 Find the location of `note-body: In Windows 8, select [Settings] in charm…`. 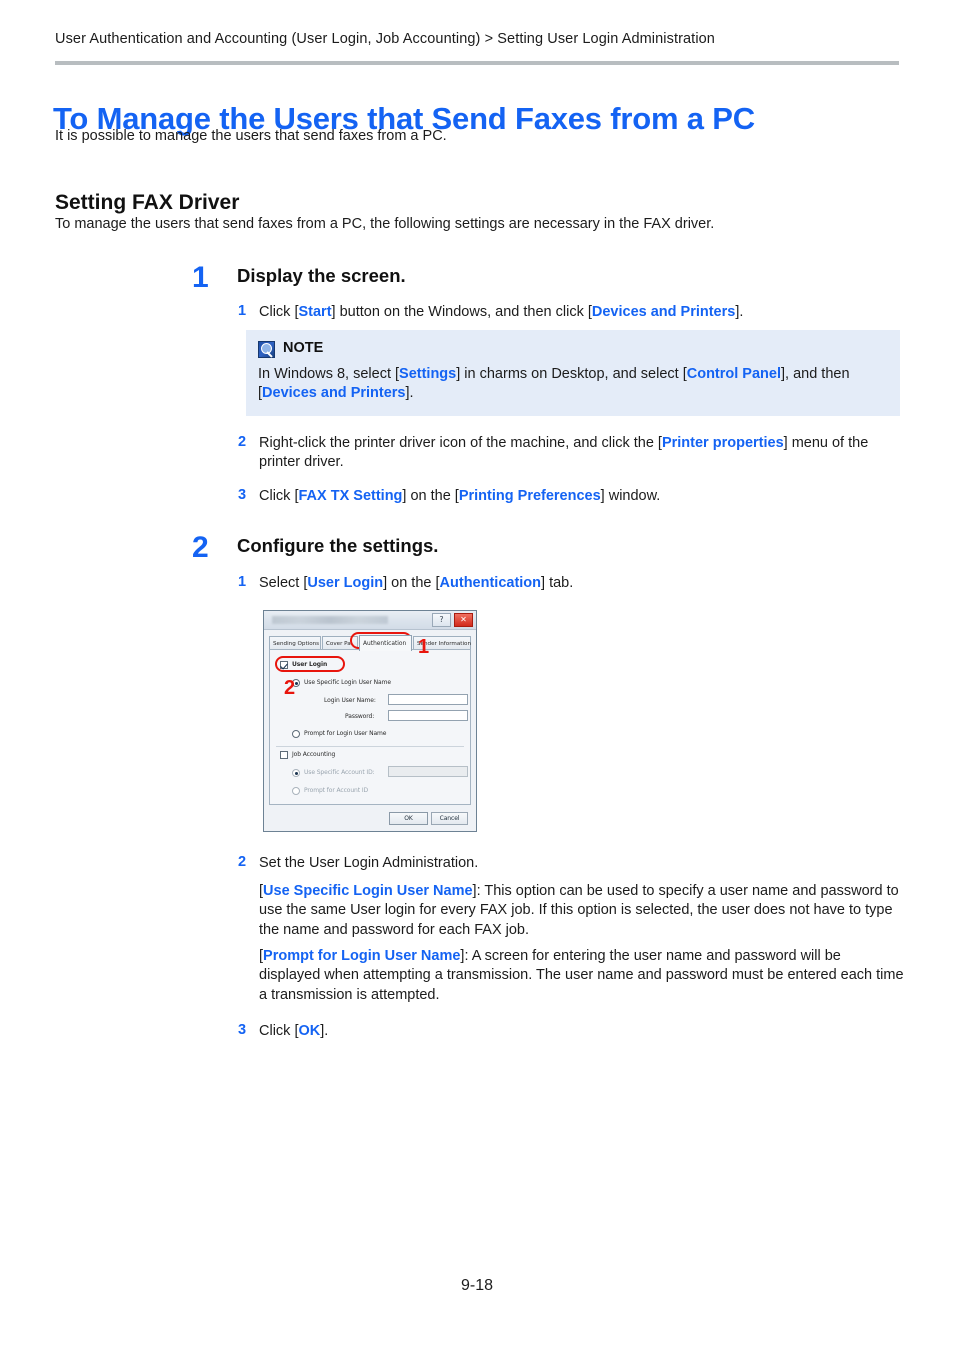

note-body: In Windows 8, select [Settings] in charm… is located at coordinates (554, 384).